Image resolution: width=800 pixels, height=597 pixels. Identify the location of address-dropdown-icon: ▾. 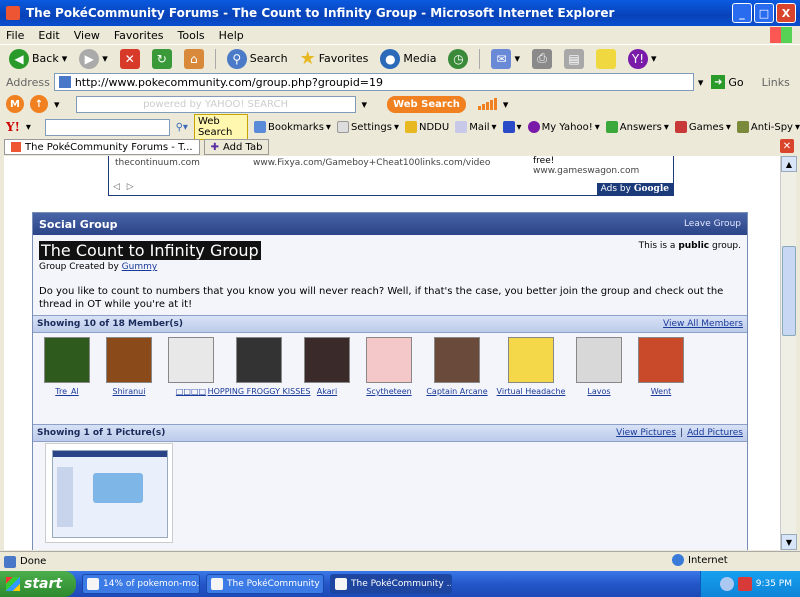
(701, 82).